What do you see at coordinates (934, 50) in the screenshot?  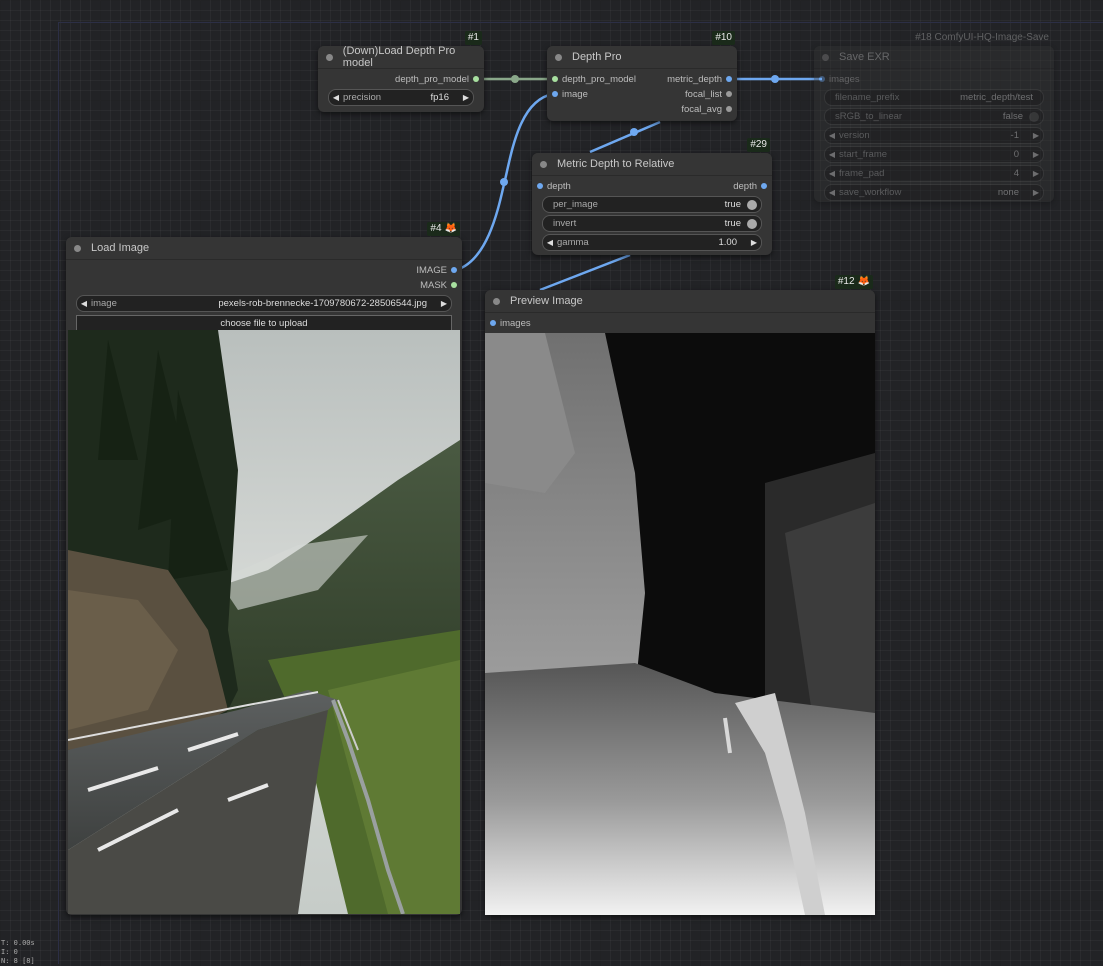 I see `node-header: #18 ComfyUI-HQ-Image-Save Save EXR` at bounding box center [934, 50].